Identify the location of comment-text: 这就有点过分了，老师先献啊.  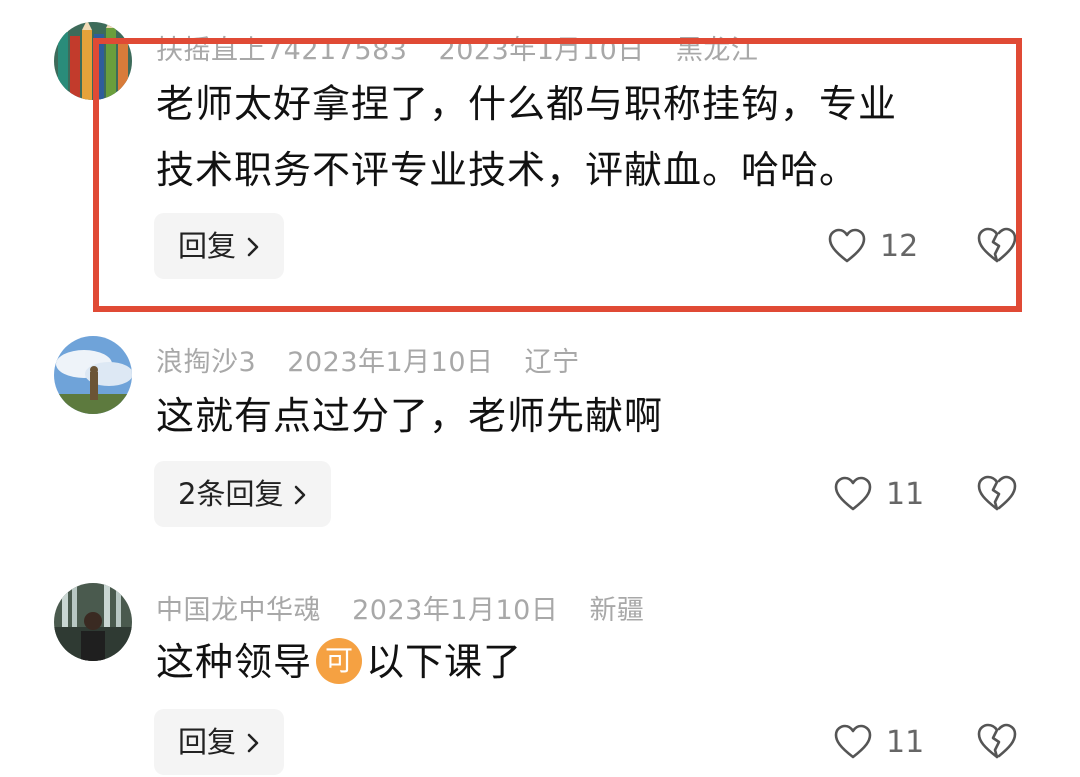
(409, 416).